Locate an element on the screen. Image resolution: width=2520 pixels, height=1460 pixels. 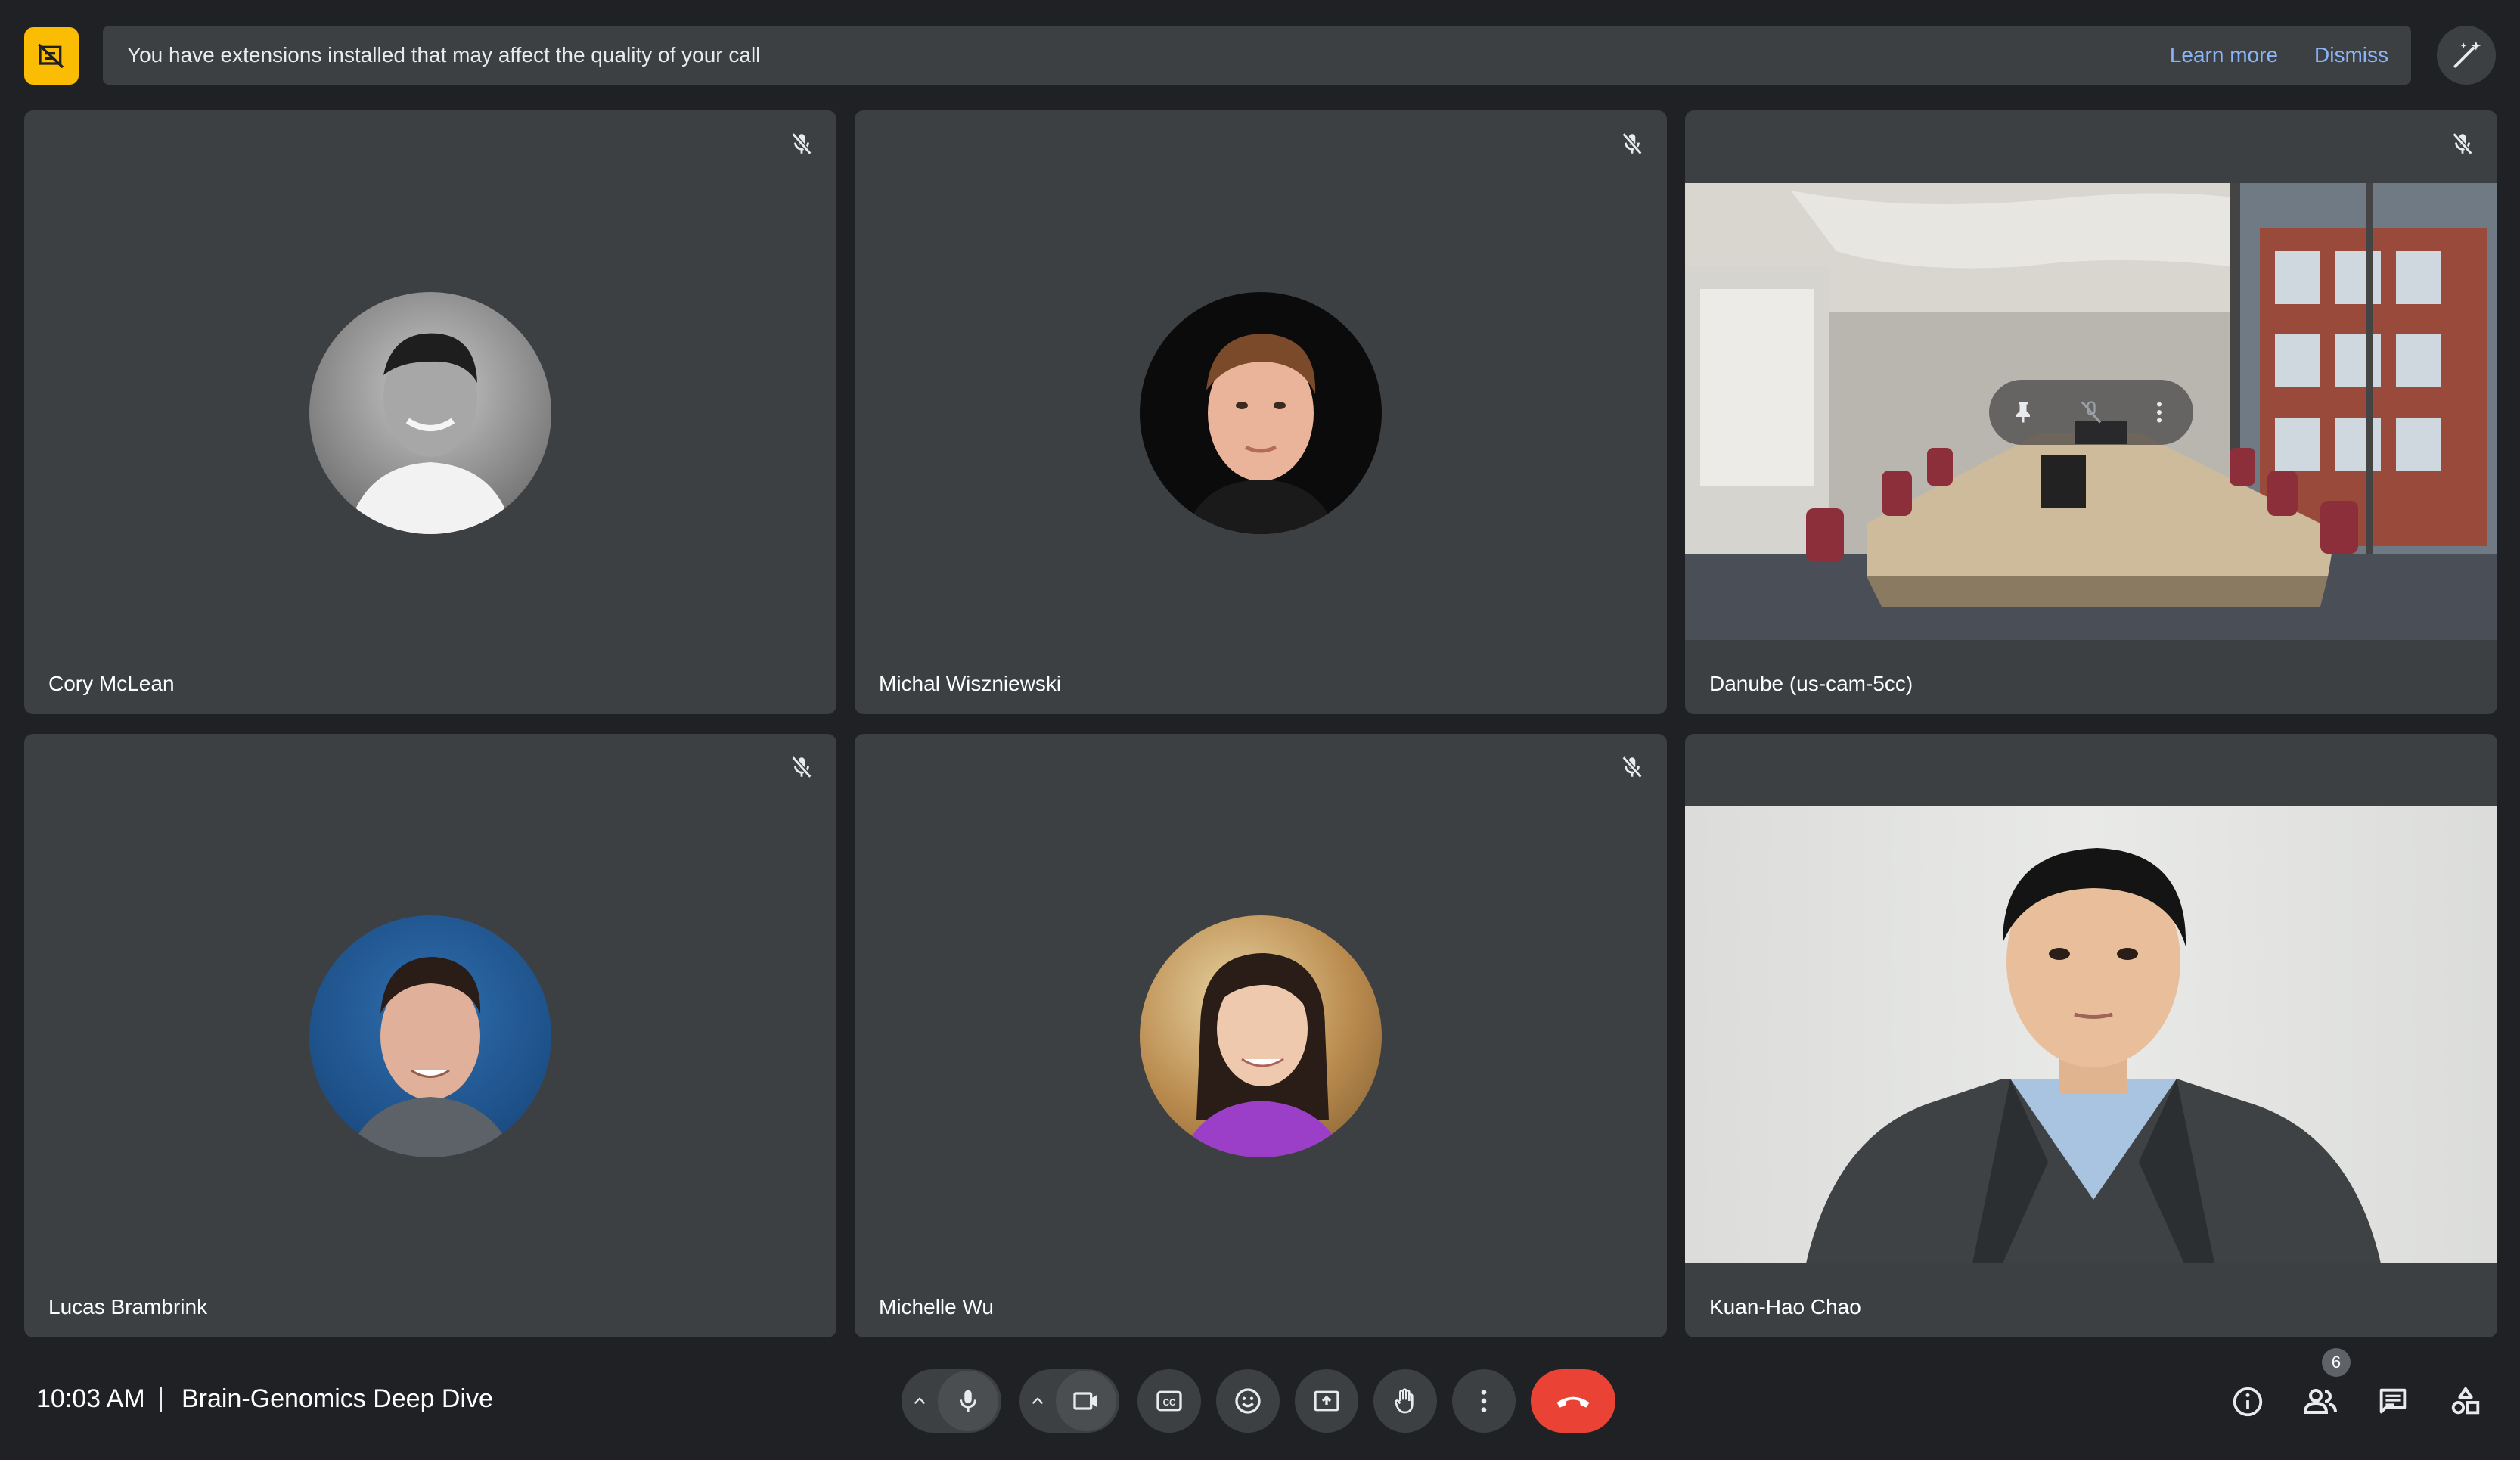
activities-icon is located at coordinates (2465, 1401).